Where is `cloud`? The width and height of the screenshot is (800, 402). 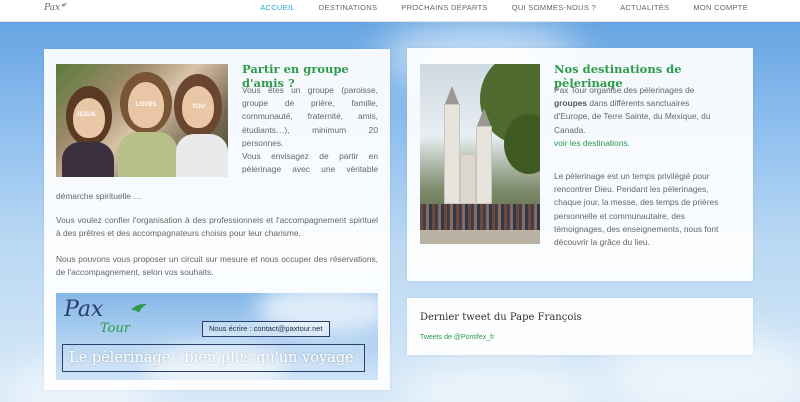
cloud is located at coordinates (500, 381).